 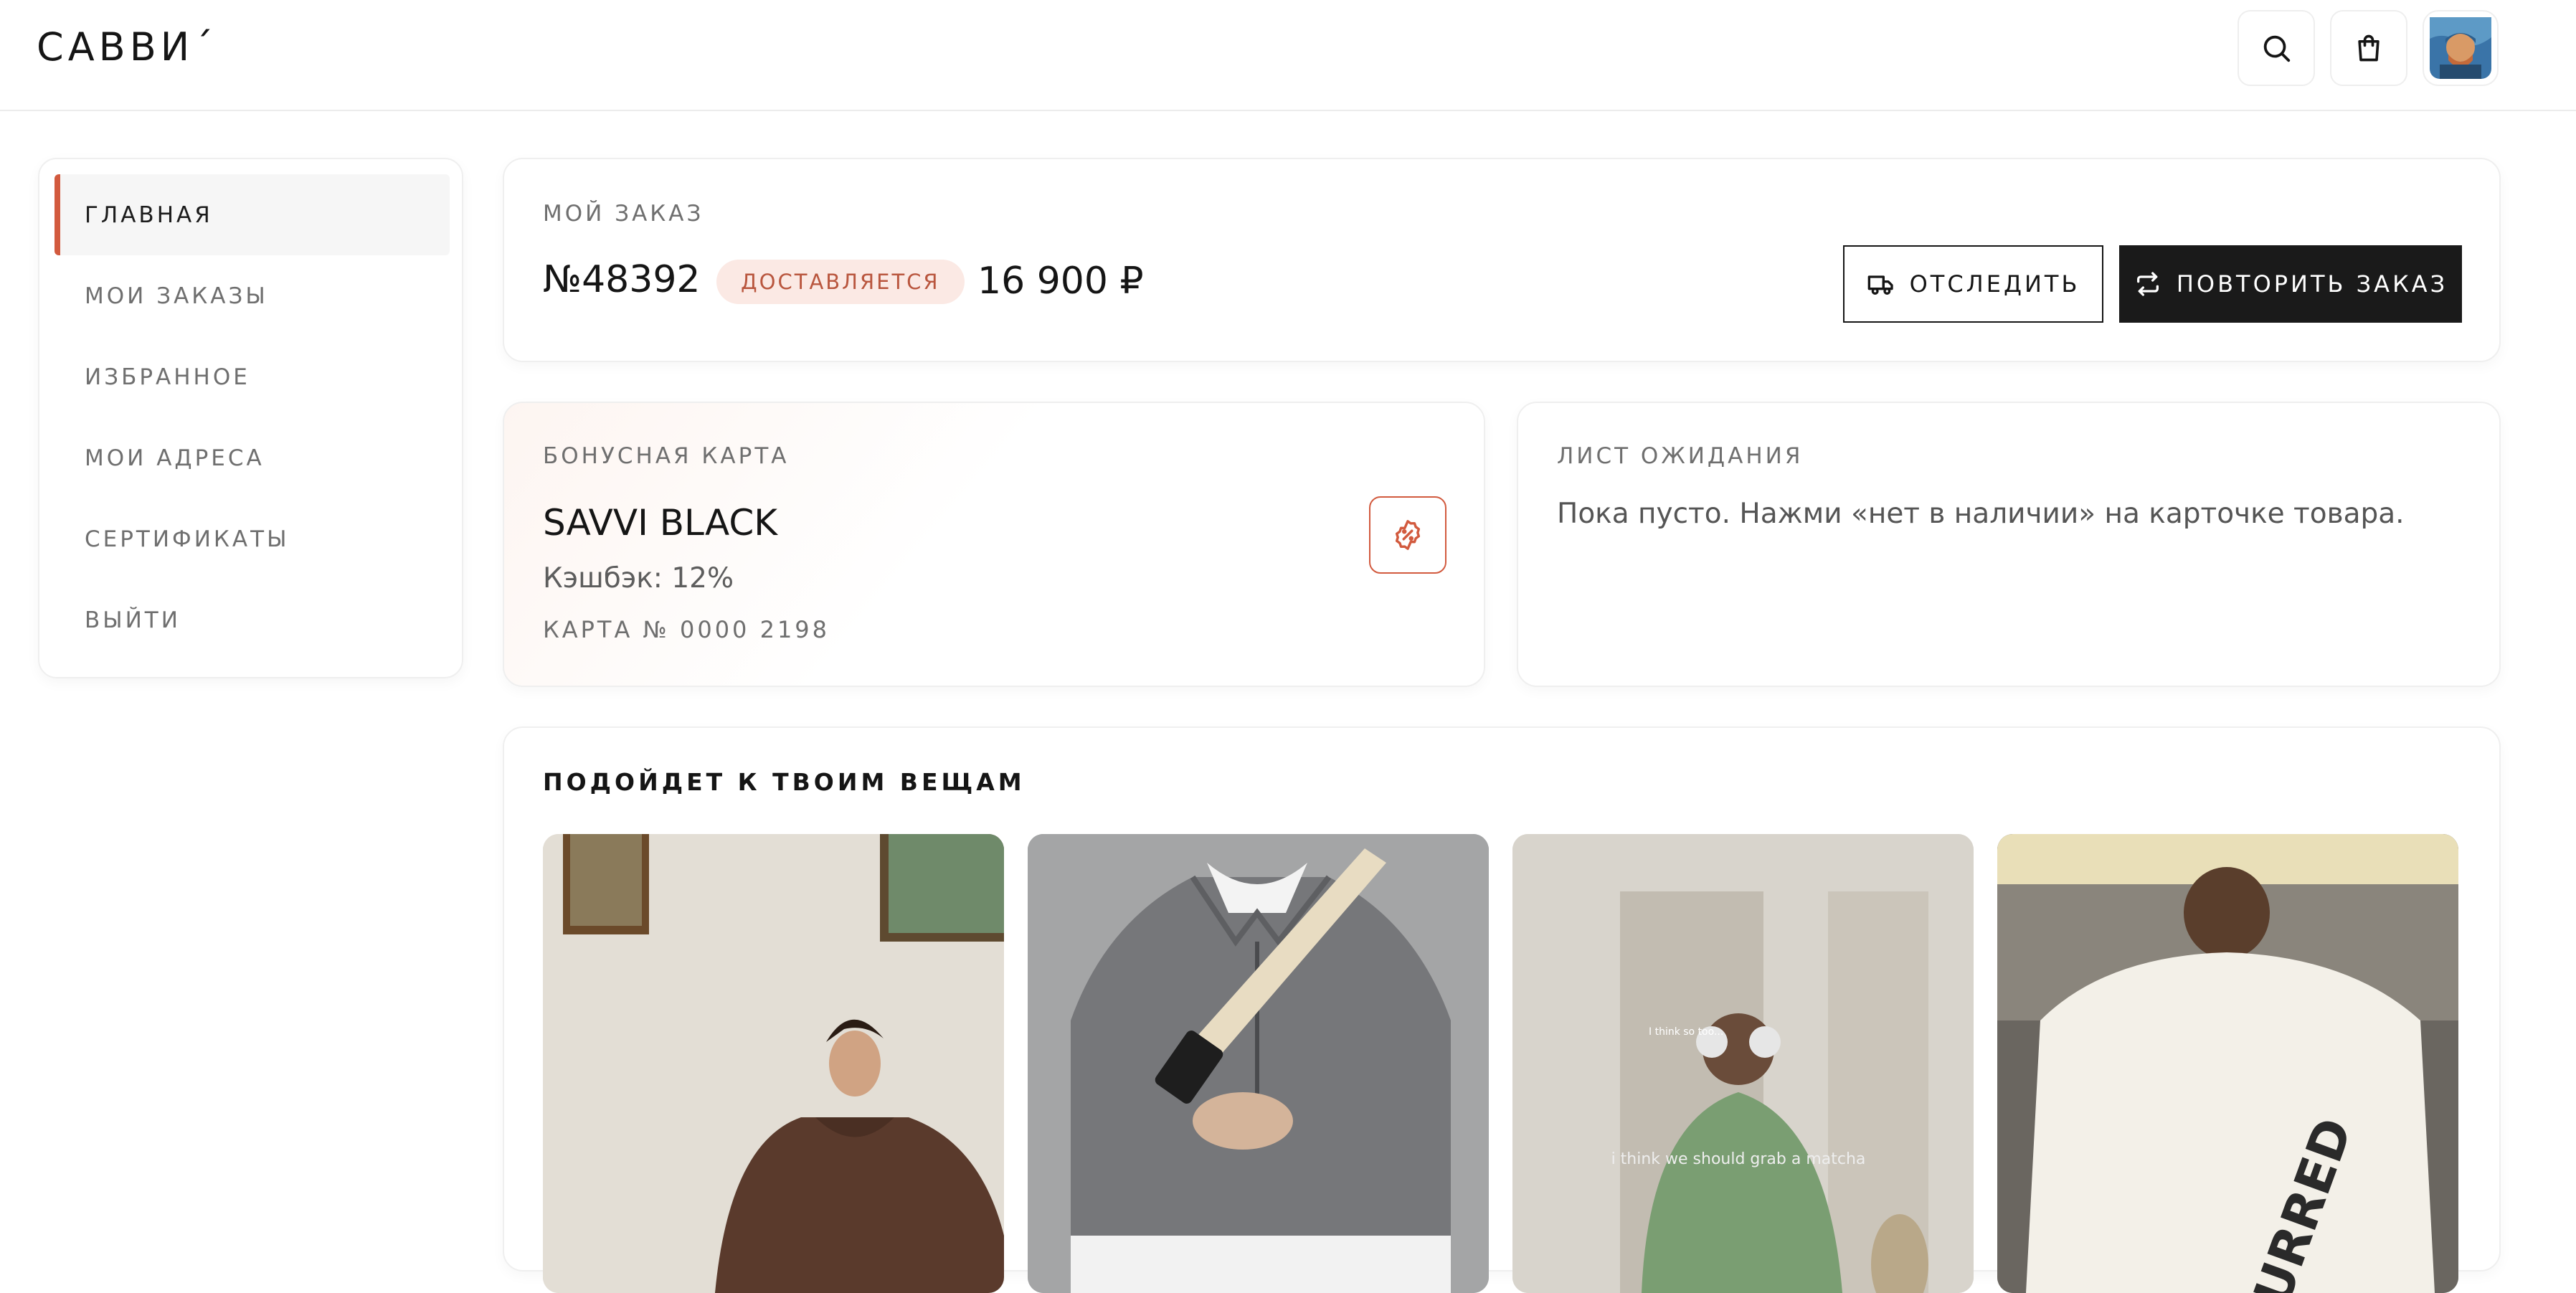 I want to click on sidebar-item-addresses: МОИ АДРЕСА, so click(x=252, y=457).